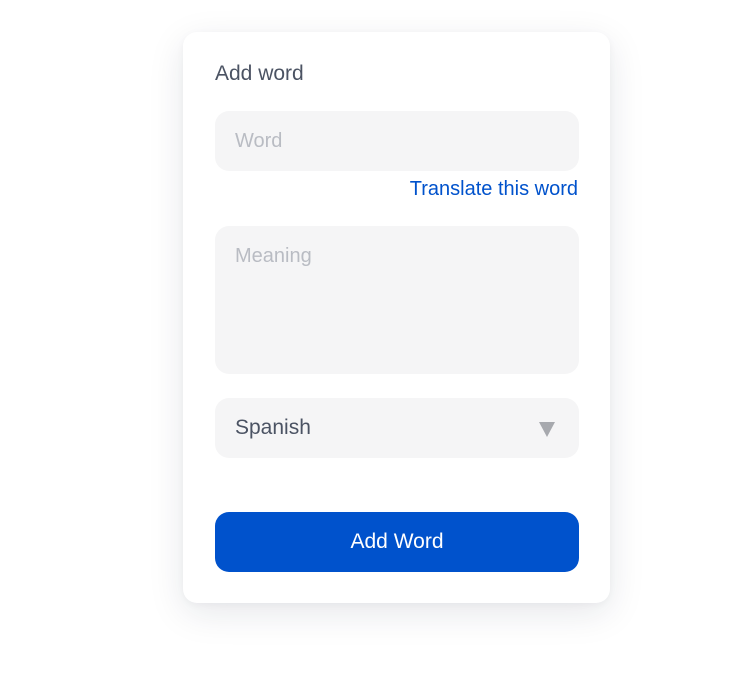 The height and width of the screenshot is (673, 751). What do you see at coordinates (397, 542) in the screenshot?
I see `add-word-button: Add Word` at bounding box center [397, 542].